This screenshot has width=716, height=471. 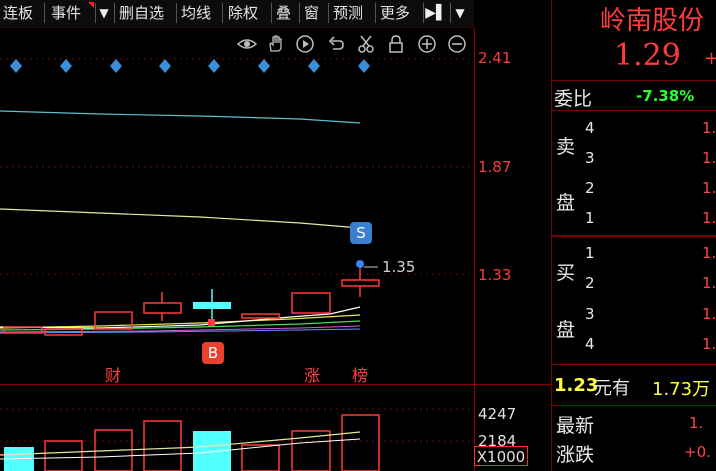 I want to click on sell-level: 3, so click(x=590, y=158).